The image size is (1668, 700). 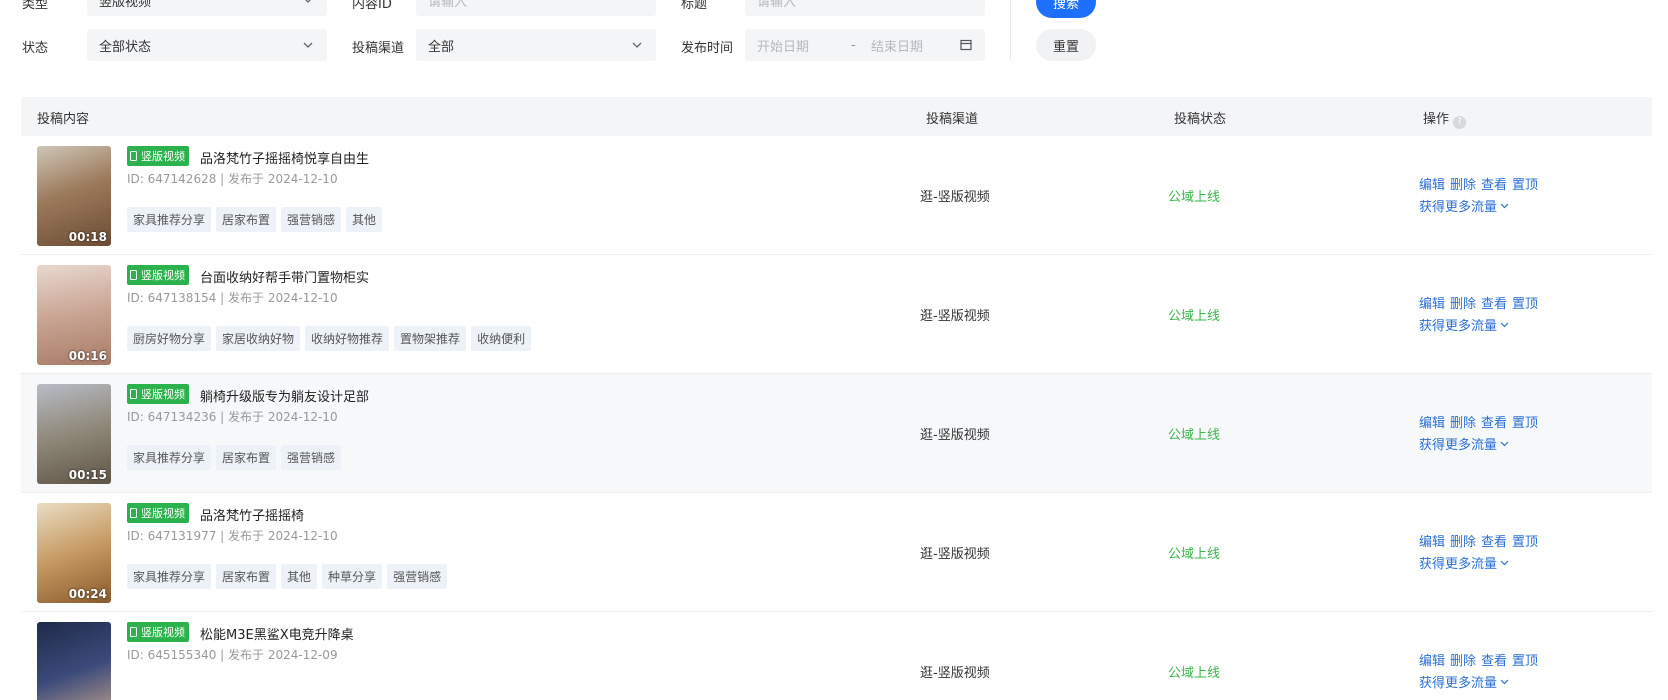 I want to click on video-thumbnail: 00:24, so click(x=74, y=553).